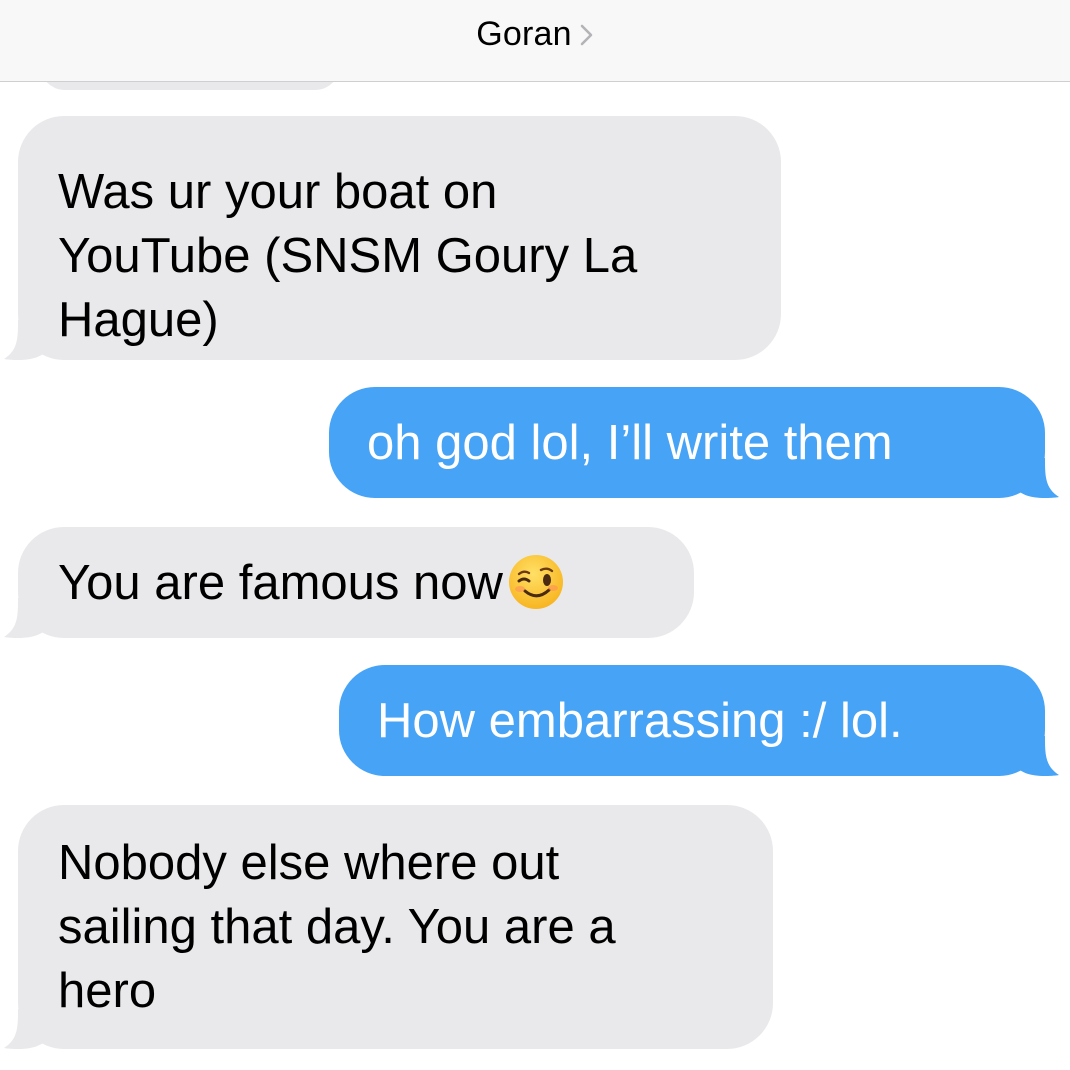 This screenshot has width=1070, height=1070. What do you see at coordinates (107, 991) in the screenshot?
I see `message-line: hero` at bounding box center [107, 991].